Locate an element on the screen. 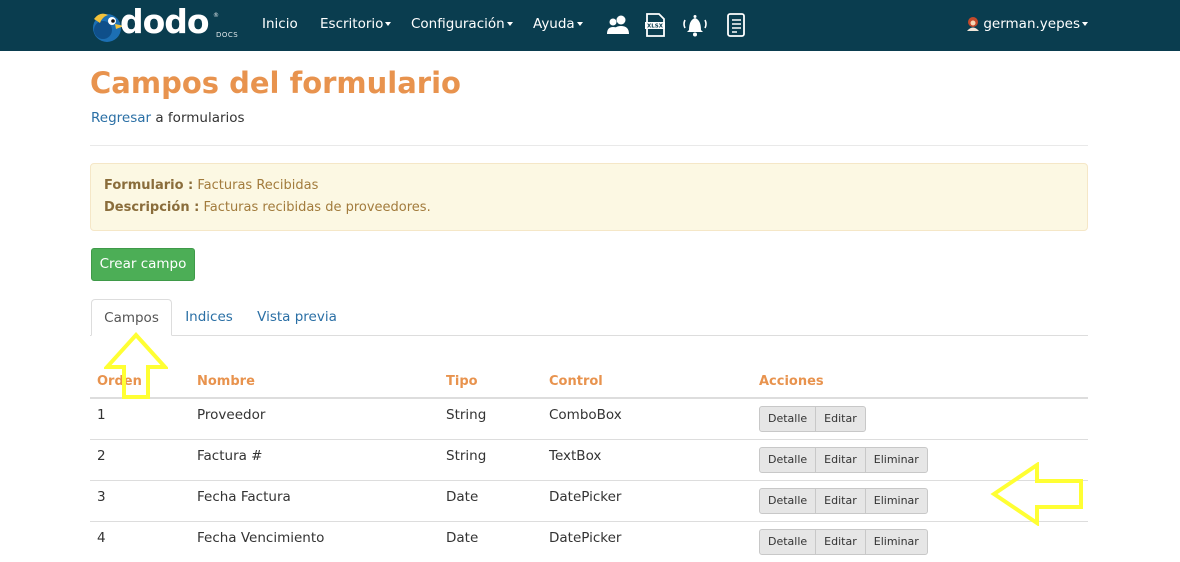  tab-vista-previa: Vista previa is located at coordinates (297, 317).